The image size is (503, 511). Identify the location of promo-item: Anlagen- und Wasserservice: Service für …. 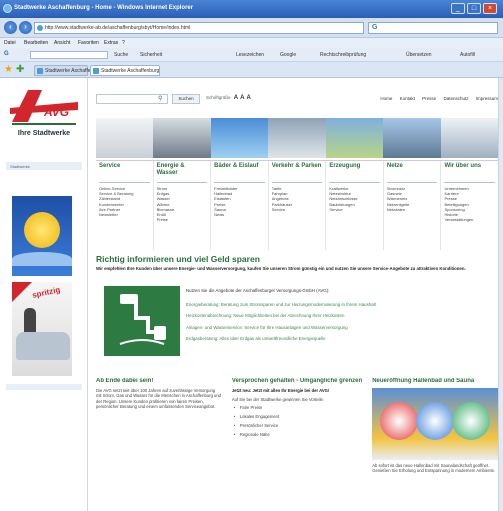
(342, 328).